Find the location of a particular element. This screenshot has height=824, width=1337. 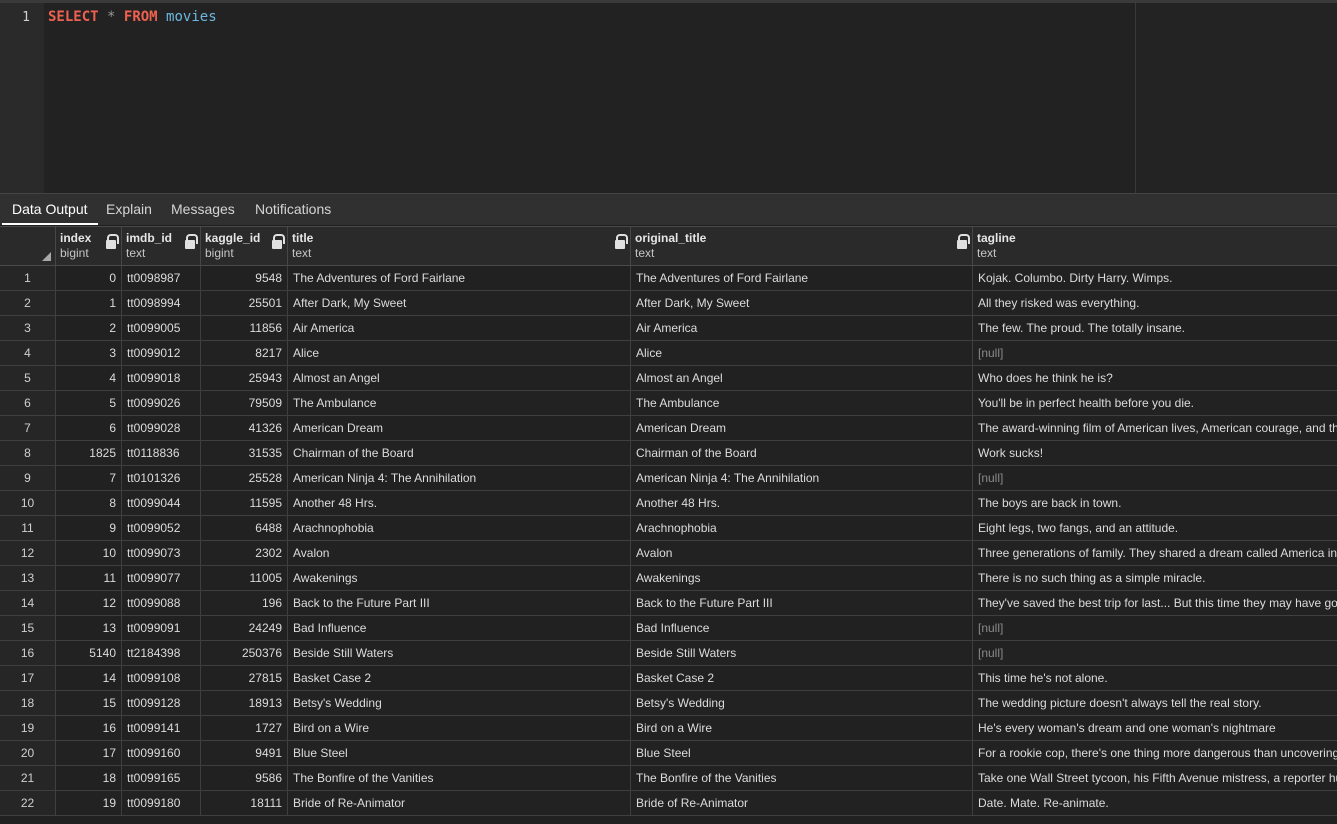

cell-tagline: Who does he think he is? is located at coordinates (1155, 378).